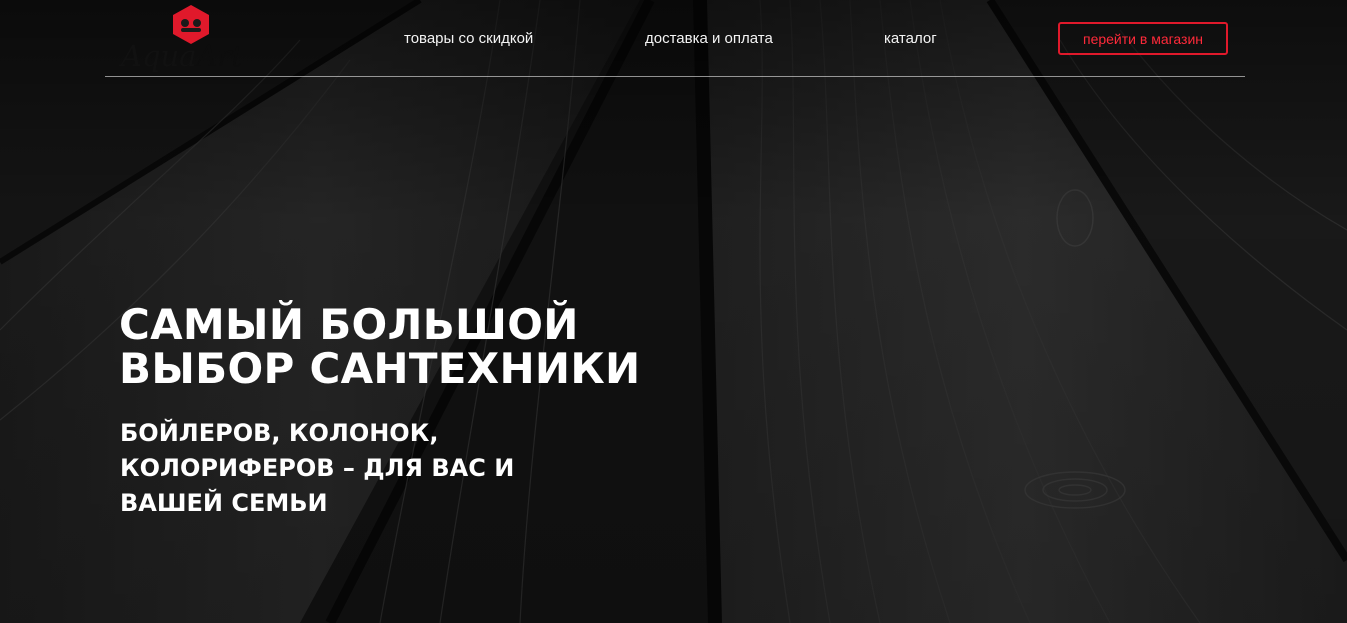 The height and width of the screenshot is (623, 1347). What do you see at coordinates (910, 38) in the screenshot?
I see `nav-item-catalog: каталог` at bounding box center [910, 38].